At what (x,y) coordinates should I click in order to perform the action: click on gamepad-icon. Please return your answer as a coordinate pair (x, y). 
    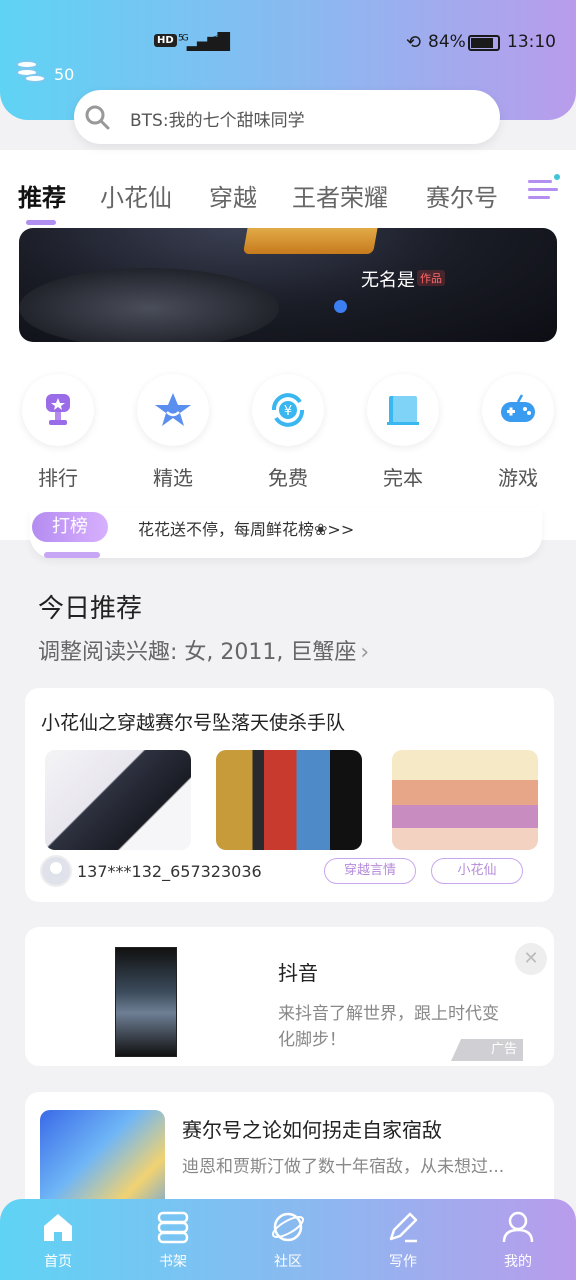
    Looking at the image, I should click on (518, 408).